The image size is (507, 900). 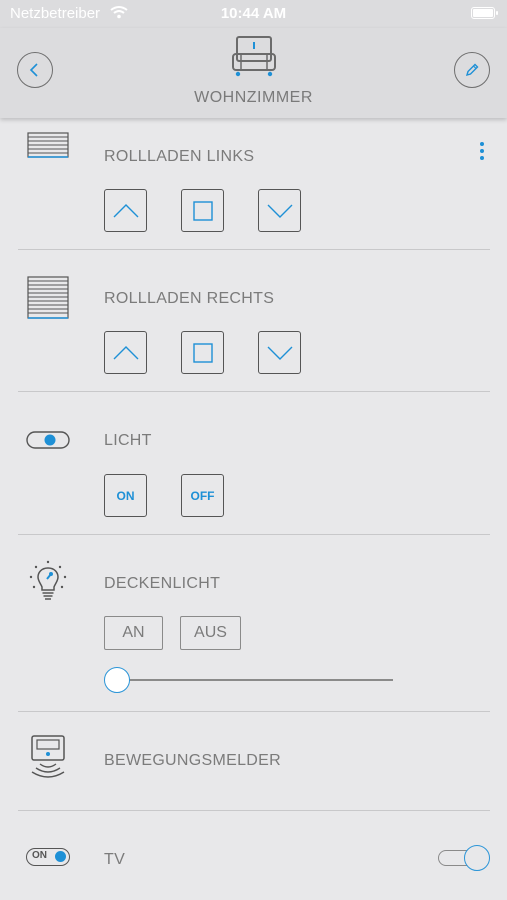 I want to click on roller-shutter-closed-icon, so click(x=48, y=297).